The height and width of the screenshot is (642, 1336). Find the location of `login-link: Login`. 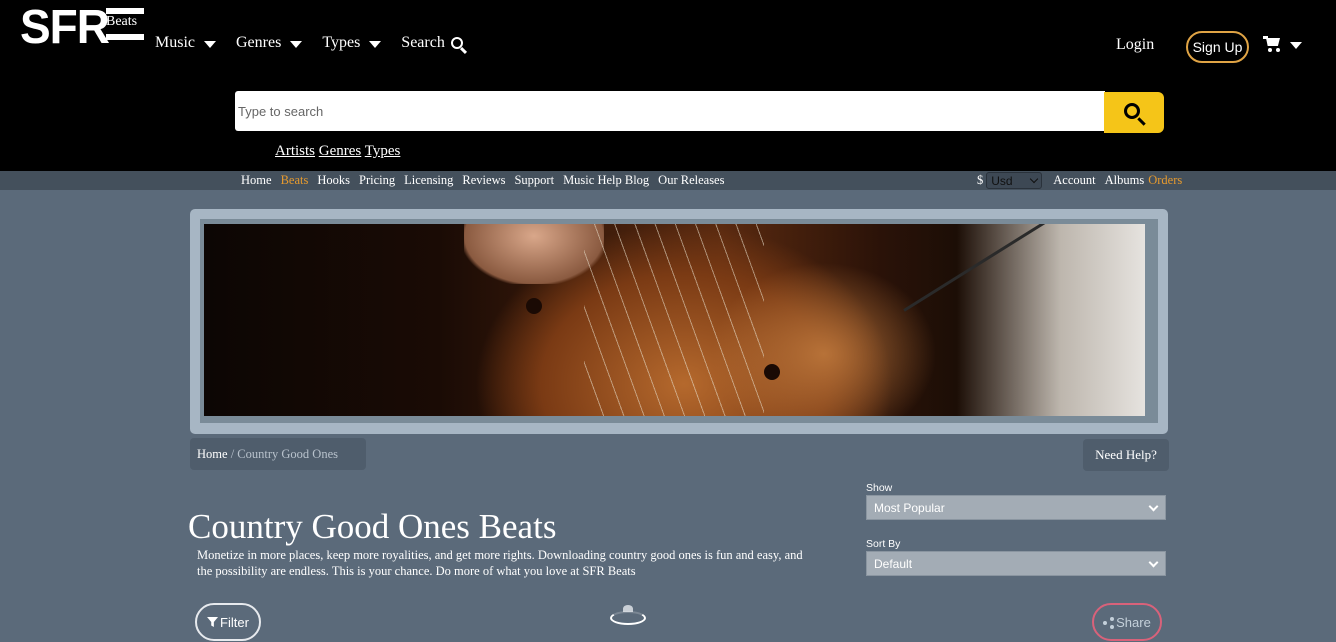

login-link: Login is located at coordinates (1135, 45).